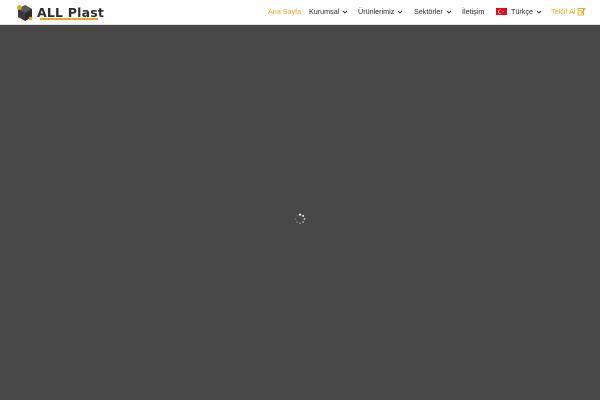 The image size is (600, 400). I want to click on quote-label: Teklif Al, so click(563, 11).